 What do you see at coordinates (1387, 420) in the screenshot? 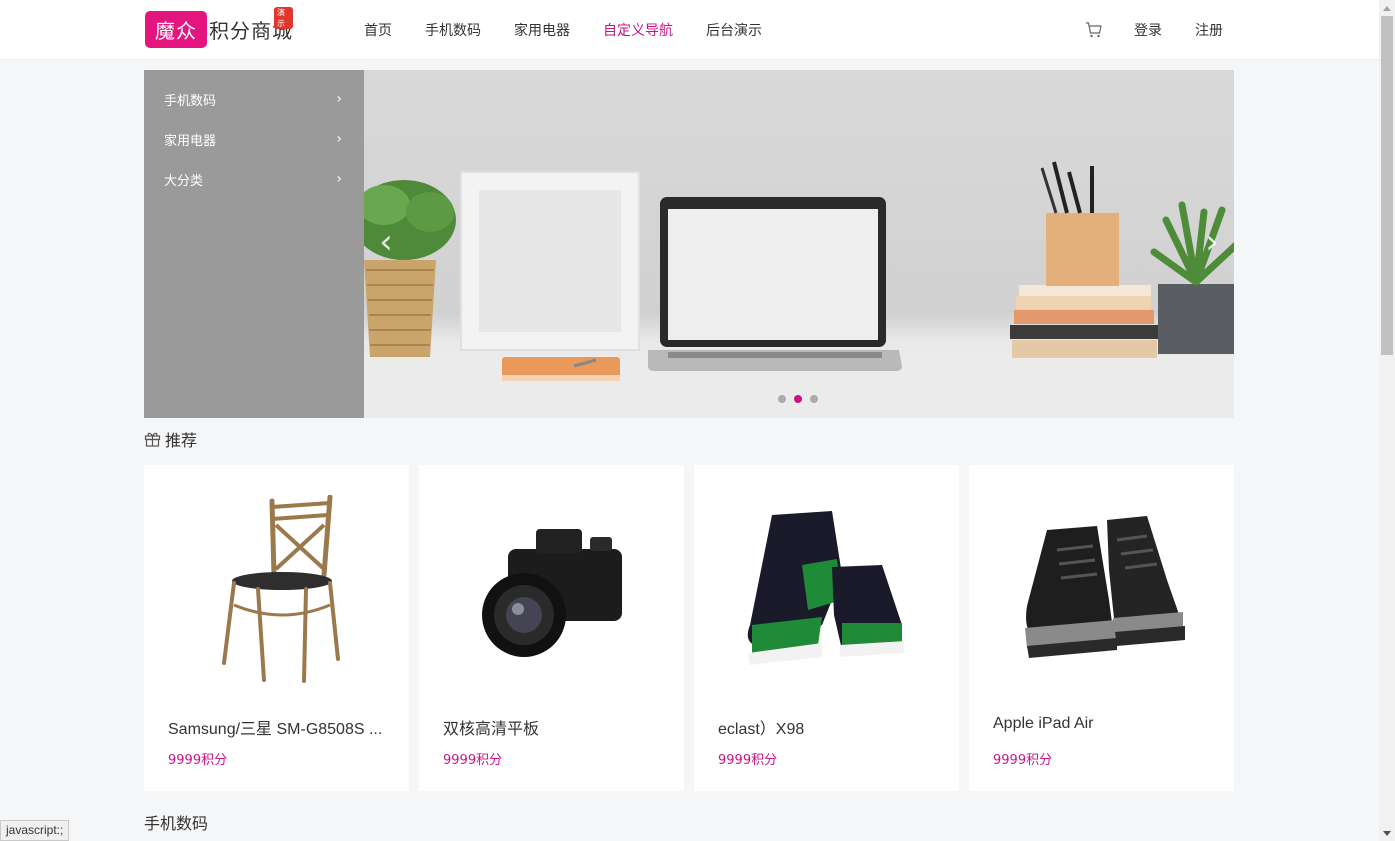
I see `page-scrollbar` at bounding box center [1387, 420].